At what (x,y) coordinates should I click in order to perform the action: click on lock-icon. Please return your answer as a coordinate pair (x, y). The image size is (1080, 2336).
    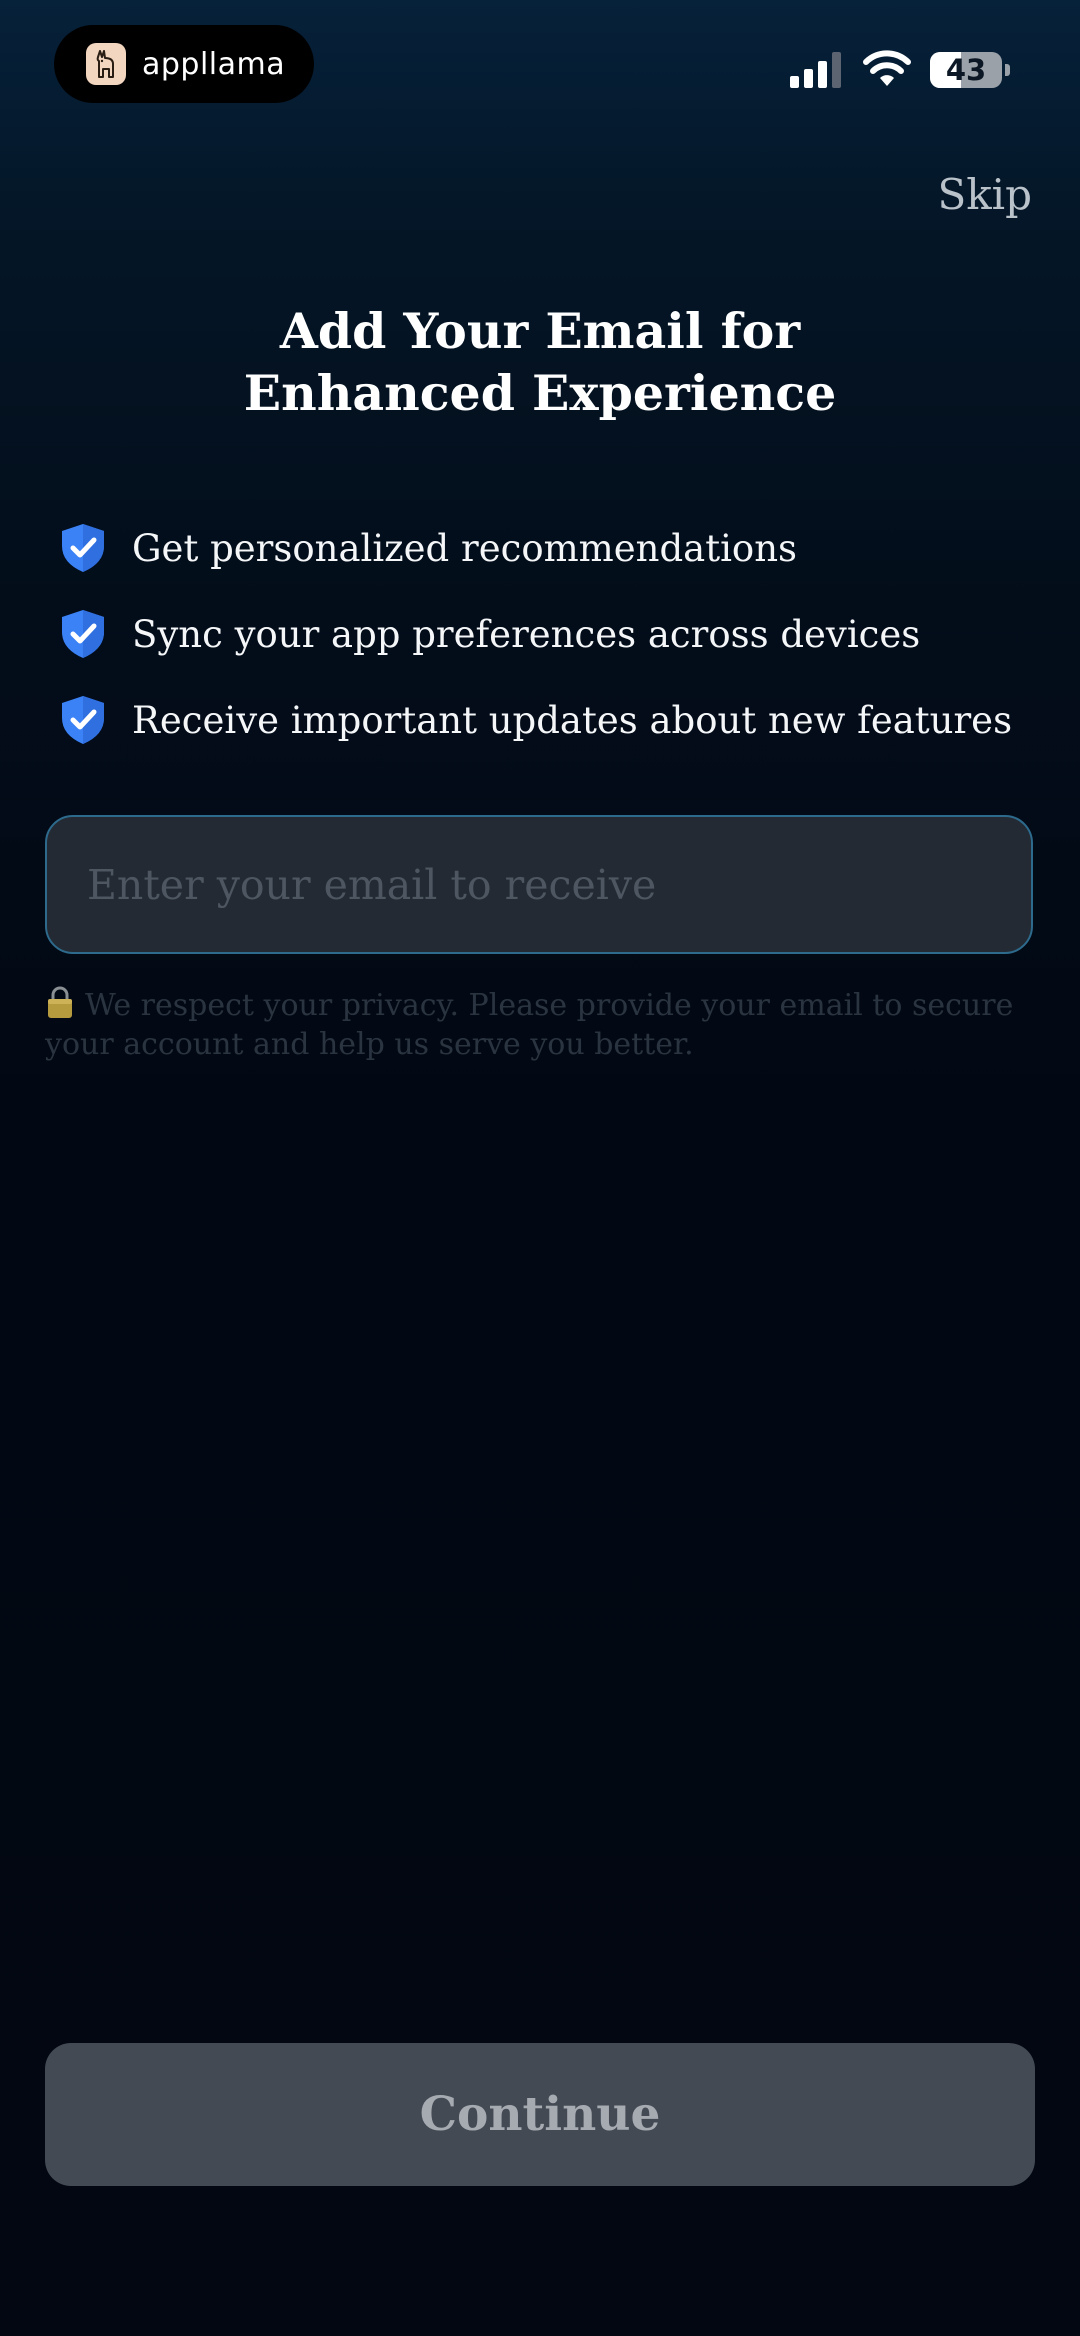
    Looking at the image, I should click on (60, 1002).